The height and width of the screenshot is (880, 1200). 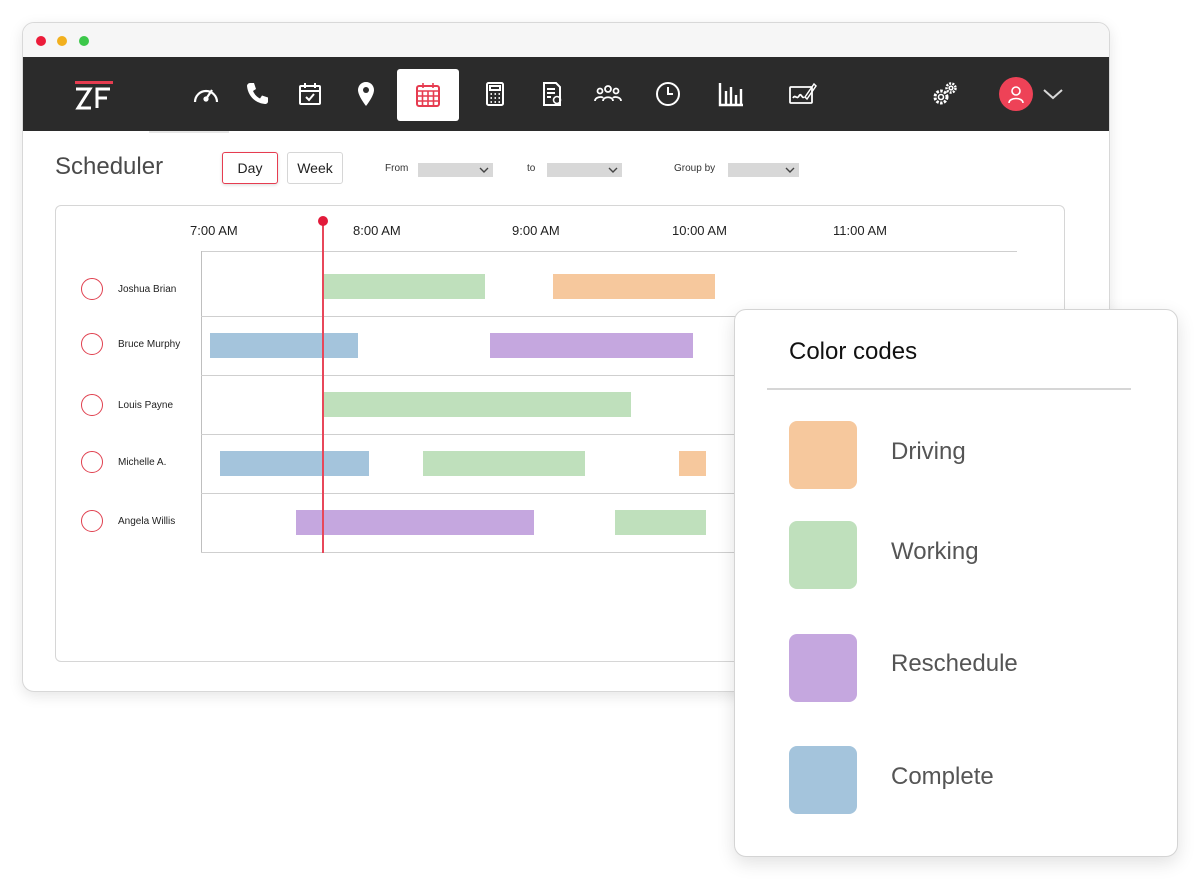 What do you see at coordinates (695, 168) in the screenshot?
I see `group-by-label: Group by` at bounding box center [695, 168].